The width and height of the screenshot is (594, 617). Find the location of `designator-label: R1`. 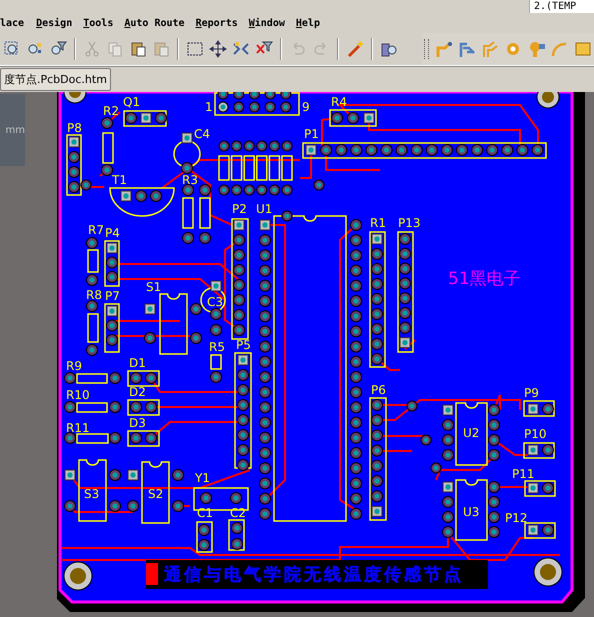

designator-label: R1 is located at coordinates (378, 223).